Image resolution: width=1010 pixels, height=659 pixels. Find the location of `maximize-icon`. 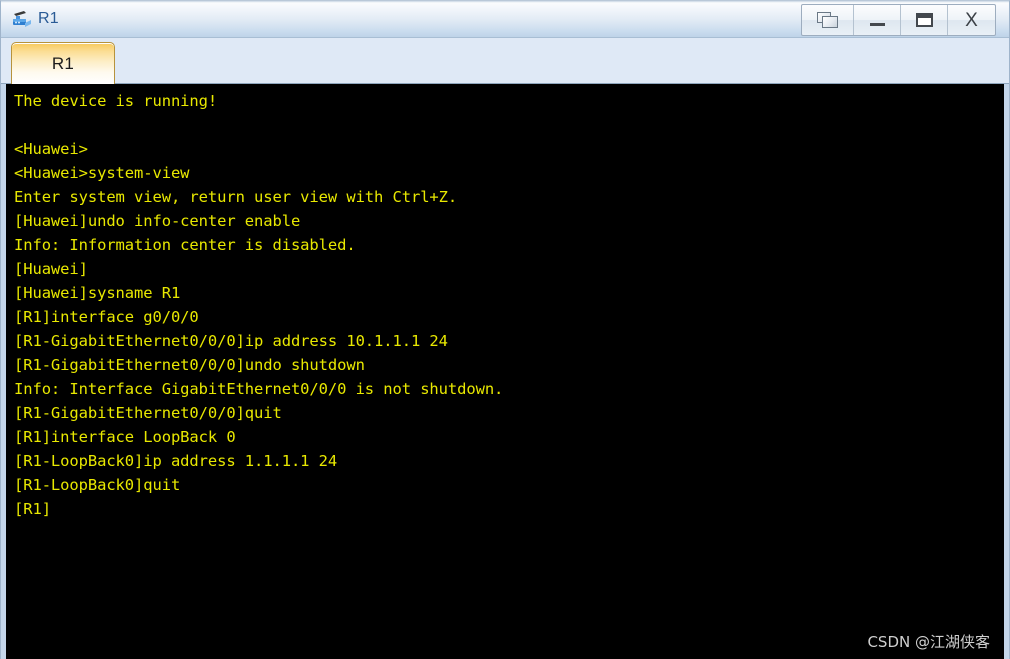

maximize-icon is located at coordinates (924, 20).